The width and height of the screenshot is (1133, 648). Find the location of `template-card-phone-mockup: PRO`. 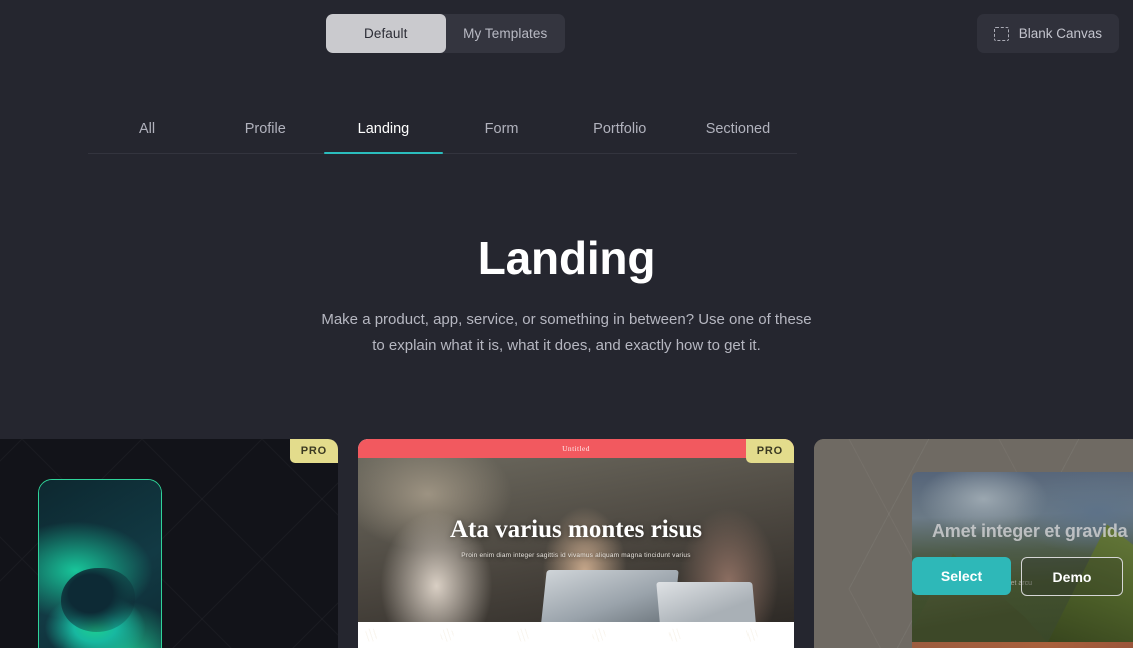

template-card-phone-mockup: PRO is located at coordinates (169, 543).